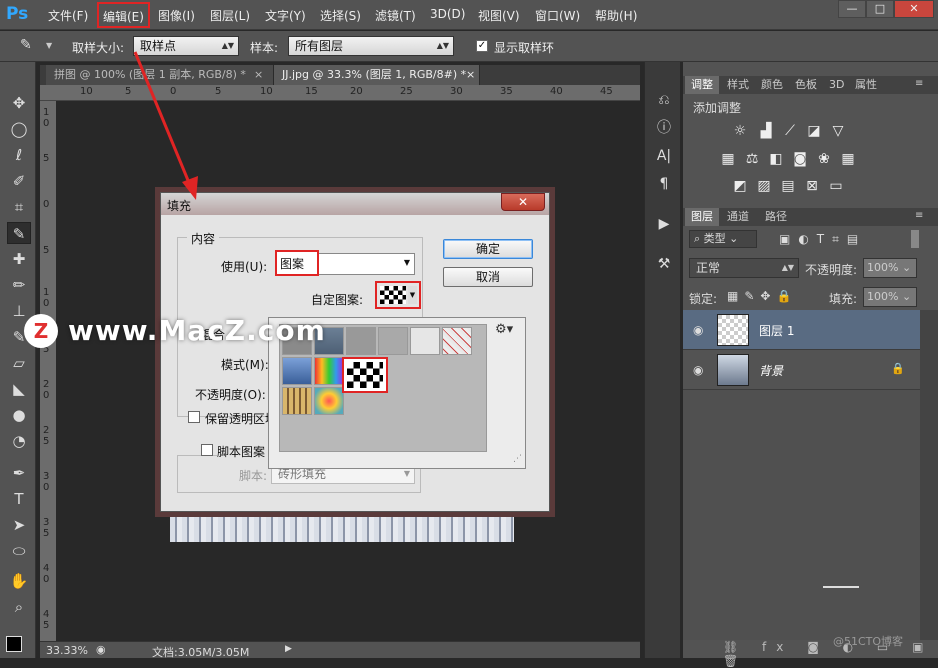  What do you see at coordinates (190, 188) in the screenshot?
I see `arrow-head` at bounding box center [190, 188].